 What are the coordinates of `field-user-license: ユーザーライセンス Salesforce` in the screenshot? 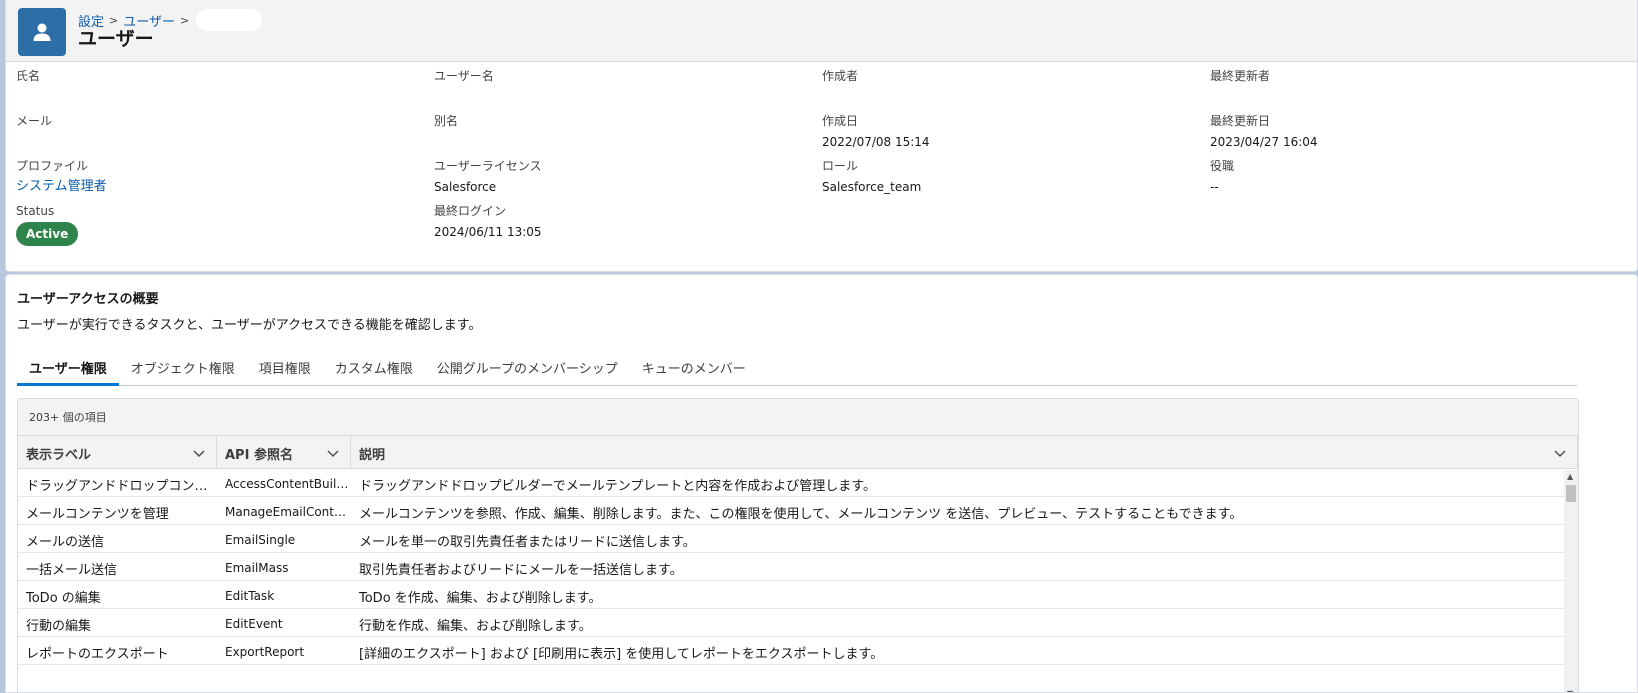 It's located at (488, 176).